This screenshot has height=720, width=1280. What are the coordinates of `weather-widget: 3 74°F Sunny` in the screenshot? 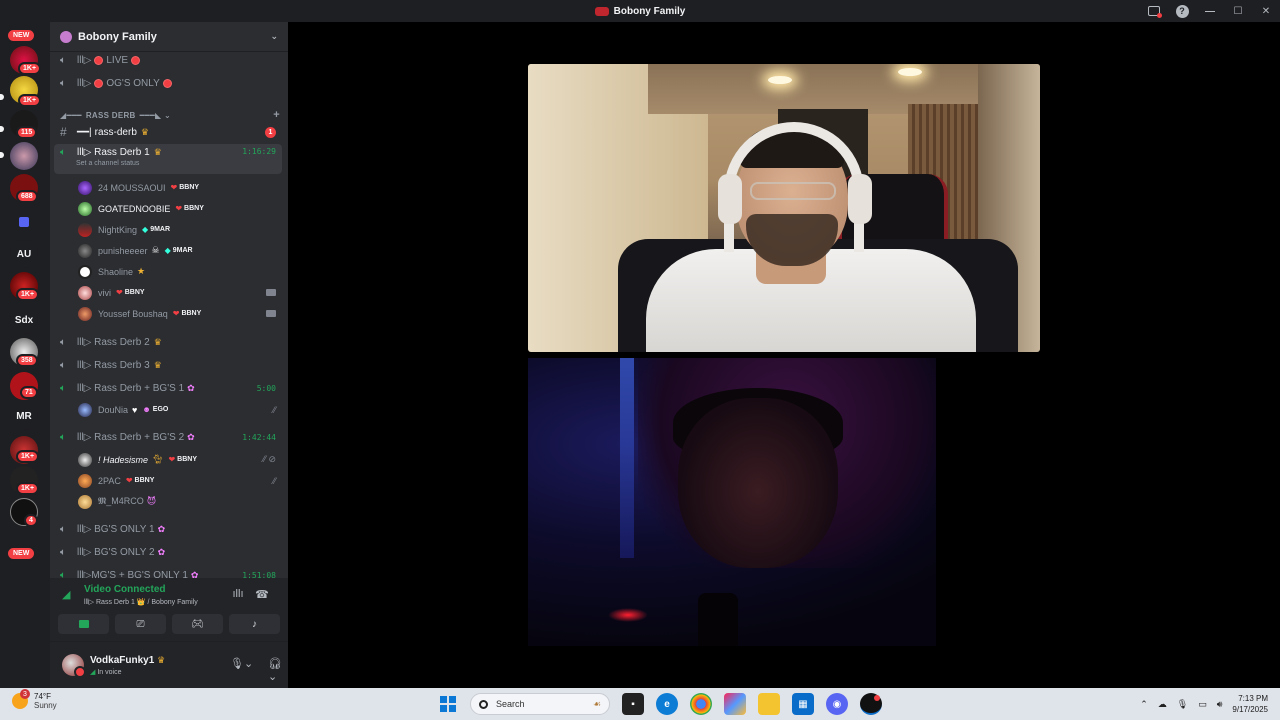 It's located at (34, 699).